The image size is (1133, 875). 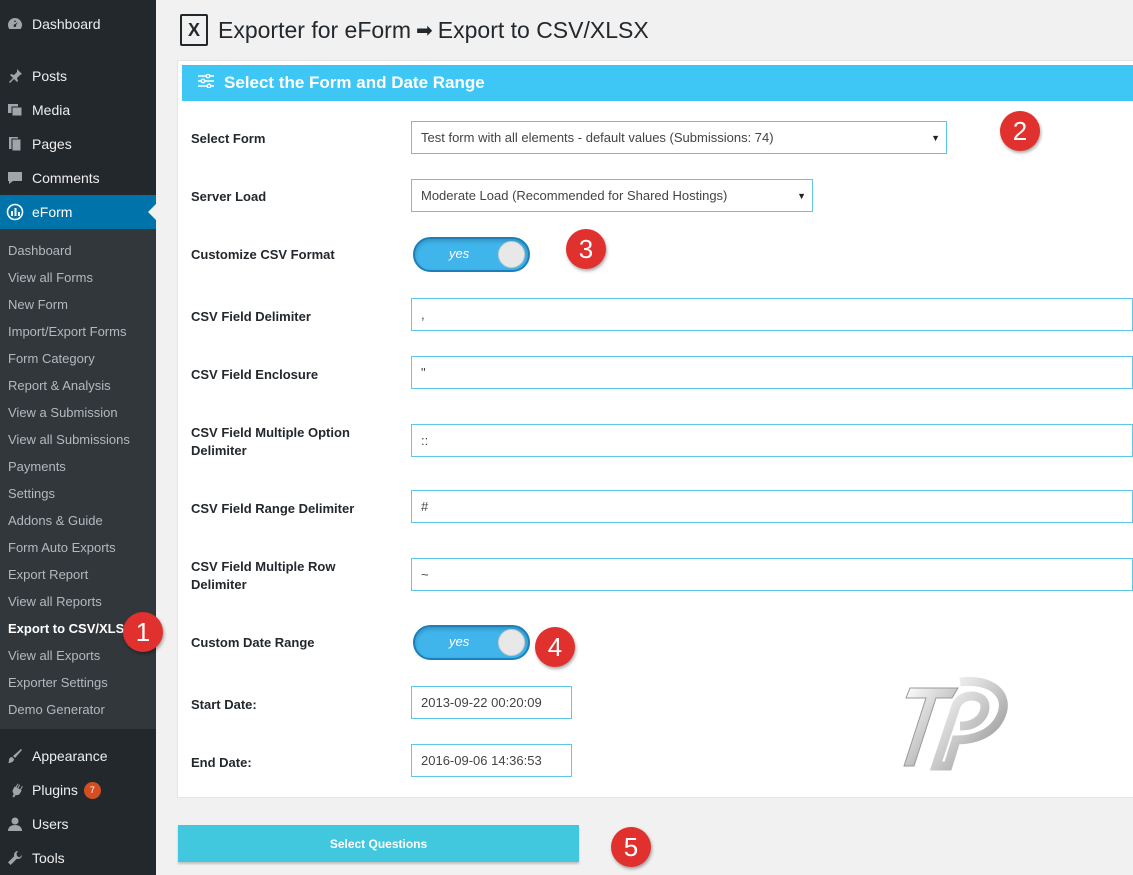 I want to click on csv-range-delimiter-label: CSV Field Range Delimiter, so click(x=273, y=508).